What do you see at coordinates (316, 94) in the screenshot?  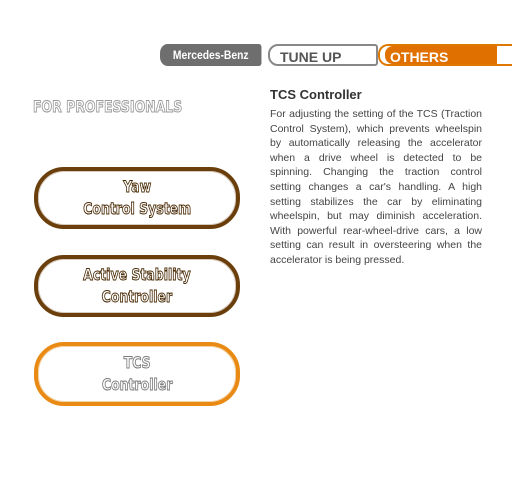 I see `description-title: TCS Controller` at bounding box center [316, 94].